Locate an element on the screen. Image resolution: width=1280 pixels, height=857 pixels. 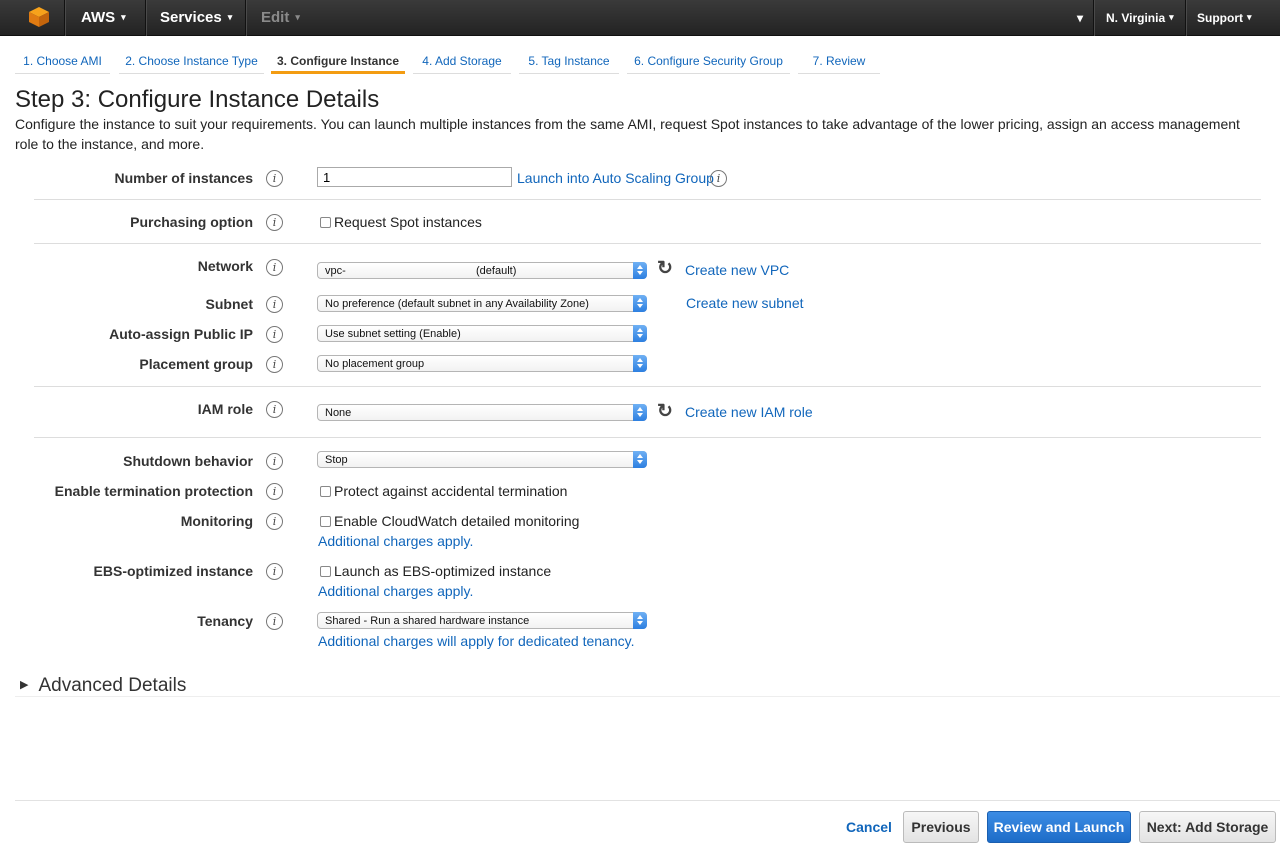
shutdown-value: Stop is located at coordinates (336, 460).